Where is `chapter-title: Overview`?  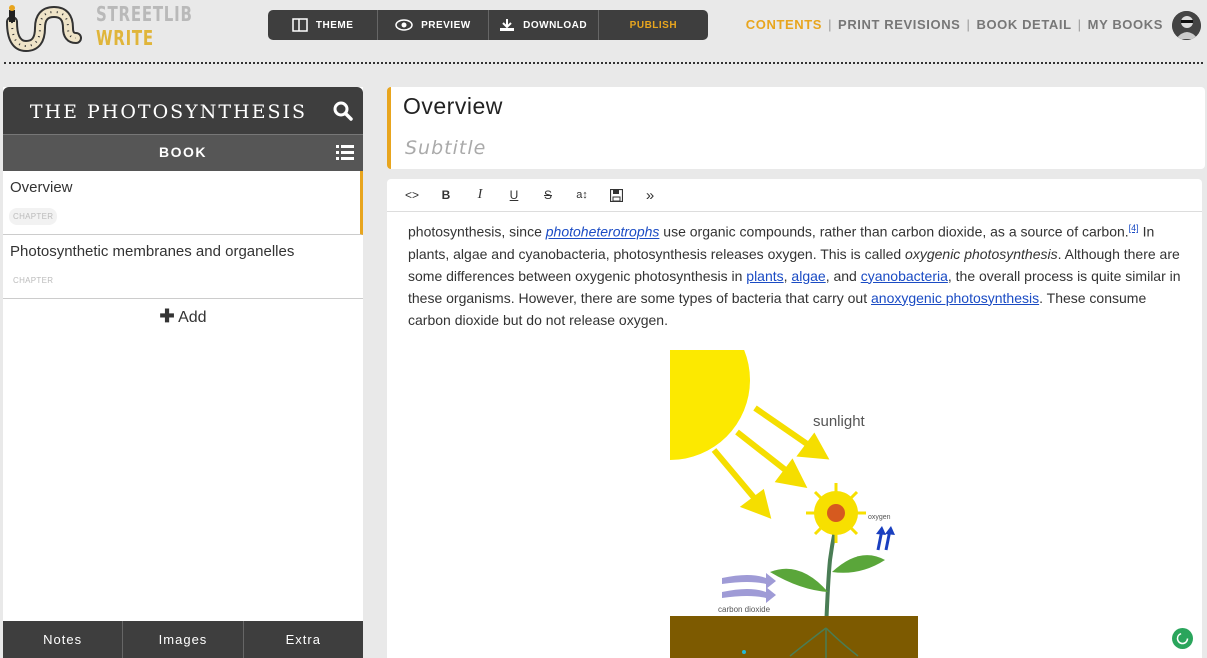 chapter-title: Overview is located at coordinates (41, 187).